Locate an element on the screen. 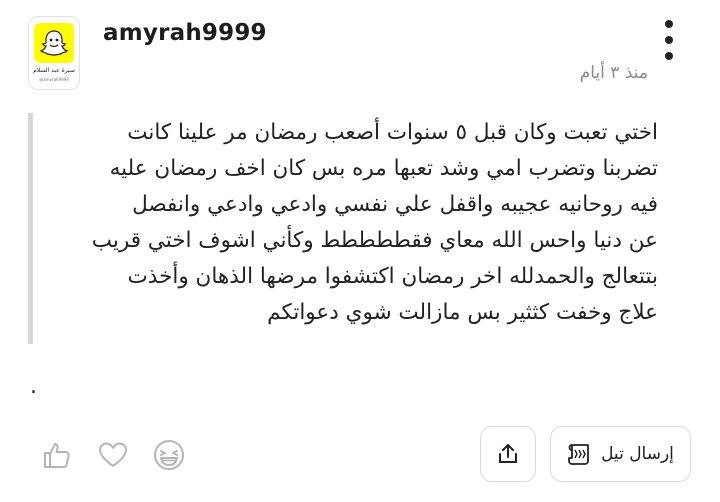 The height and width of the screenshot is (502, 720). heart-button is located at coordinates (113, 455).